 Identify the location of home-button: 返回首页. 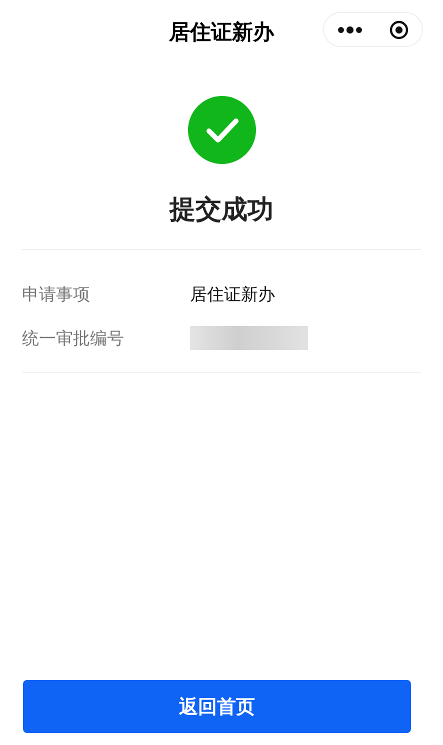
(217, 706).